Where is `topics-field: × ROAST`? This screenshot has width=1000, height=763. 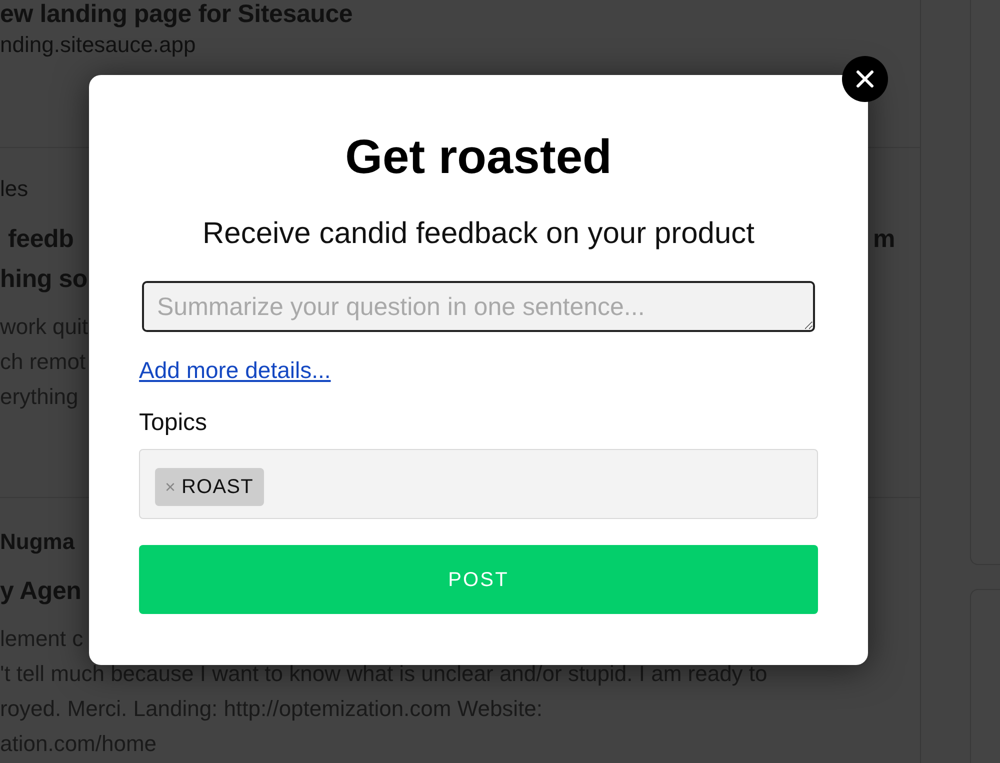 topics-field: × ROAST is located at coordinates (478, 484).